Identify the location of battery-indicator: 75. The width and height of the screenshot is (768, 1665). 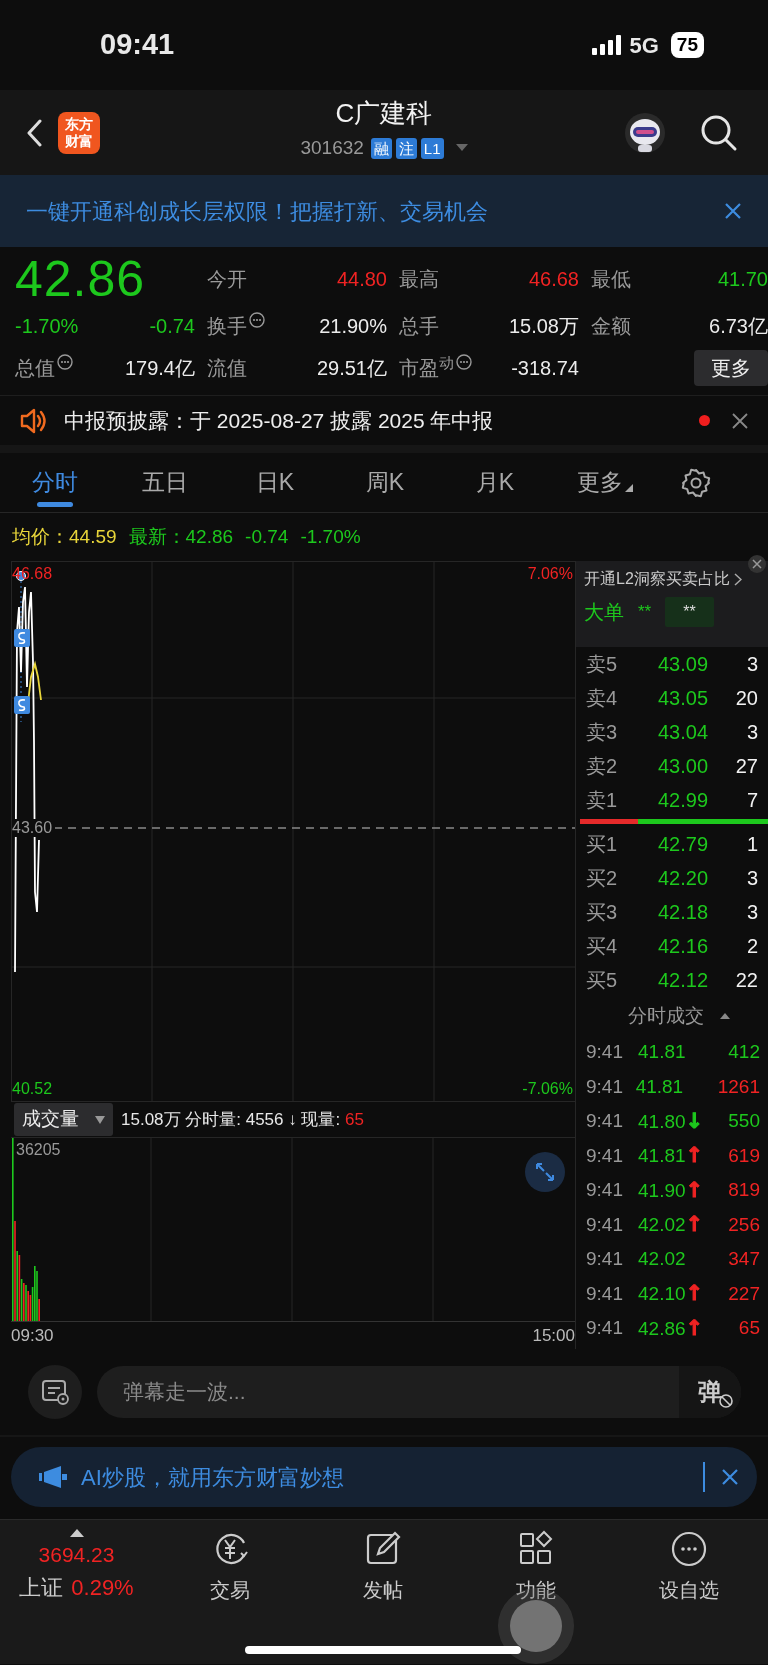
(687, 45).